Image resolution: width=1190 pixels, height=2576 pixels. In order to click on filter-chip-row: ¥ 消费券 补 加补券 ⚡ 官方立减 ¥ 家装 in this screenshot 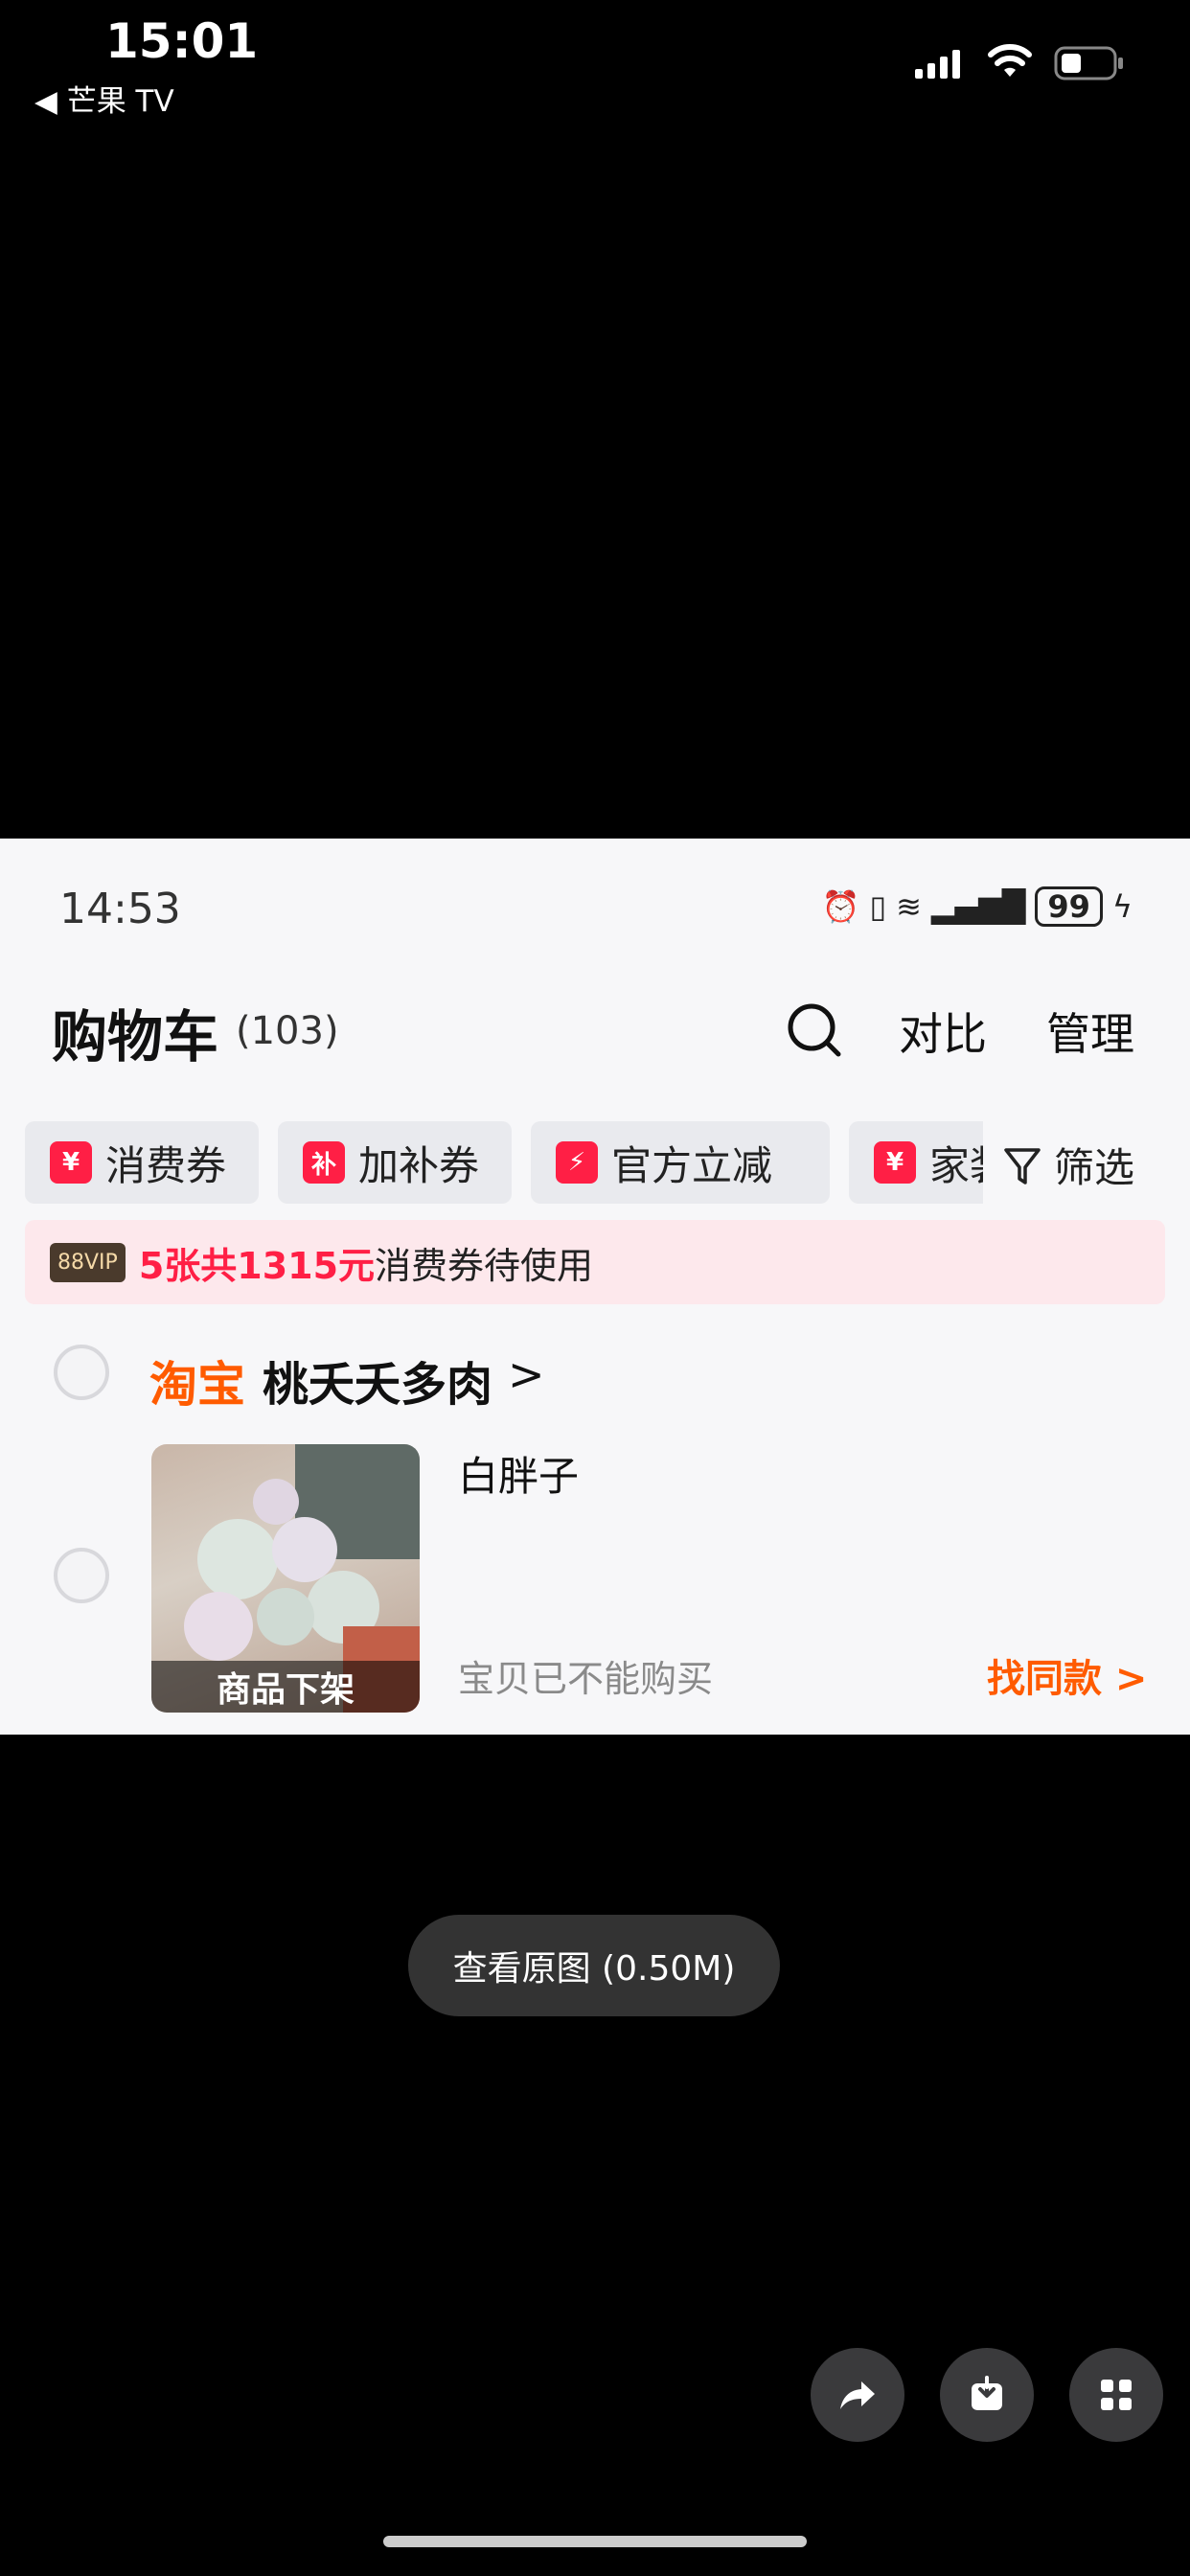, I will do `click(504, 1162)`.